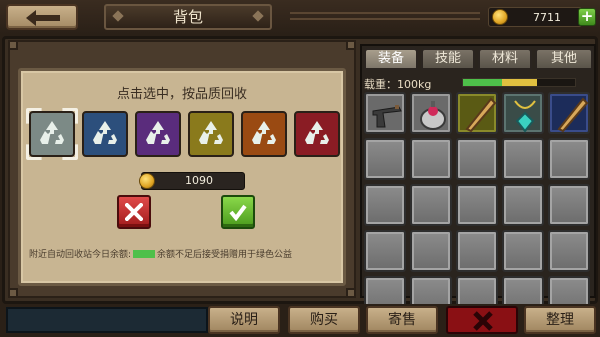 The width and height of the screenshot is (600, 337). What do you see at coordinates (525, 116) in the screenshot?
I see `amulet-icon` at bounding box center [525, 116].